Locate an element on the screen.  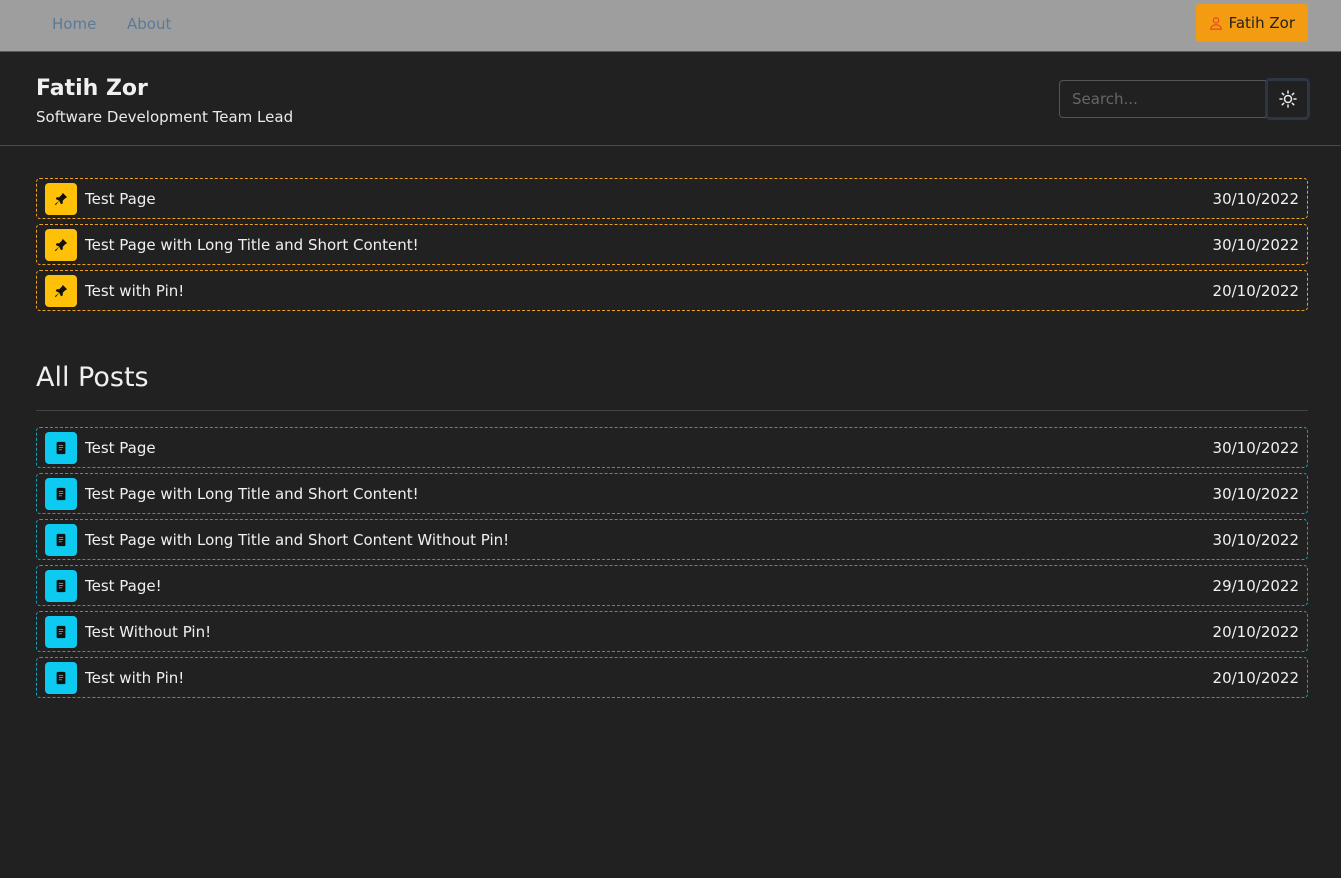
user-icon is located at coordinates (1215, 23).